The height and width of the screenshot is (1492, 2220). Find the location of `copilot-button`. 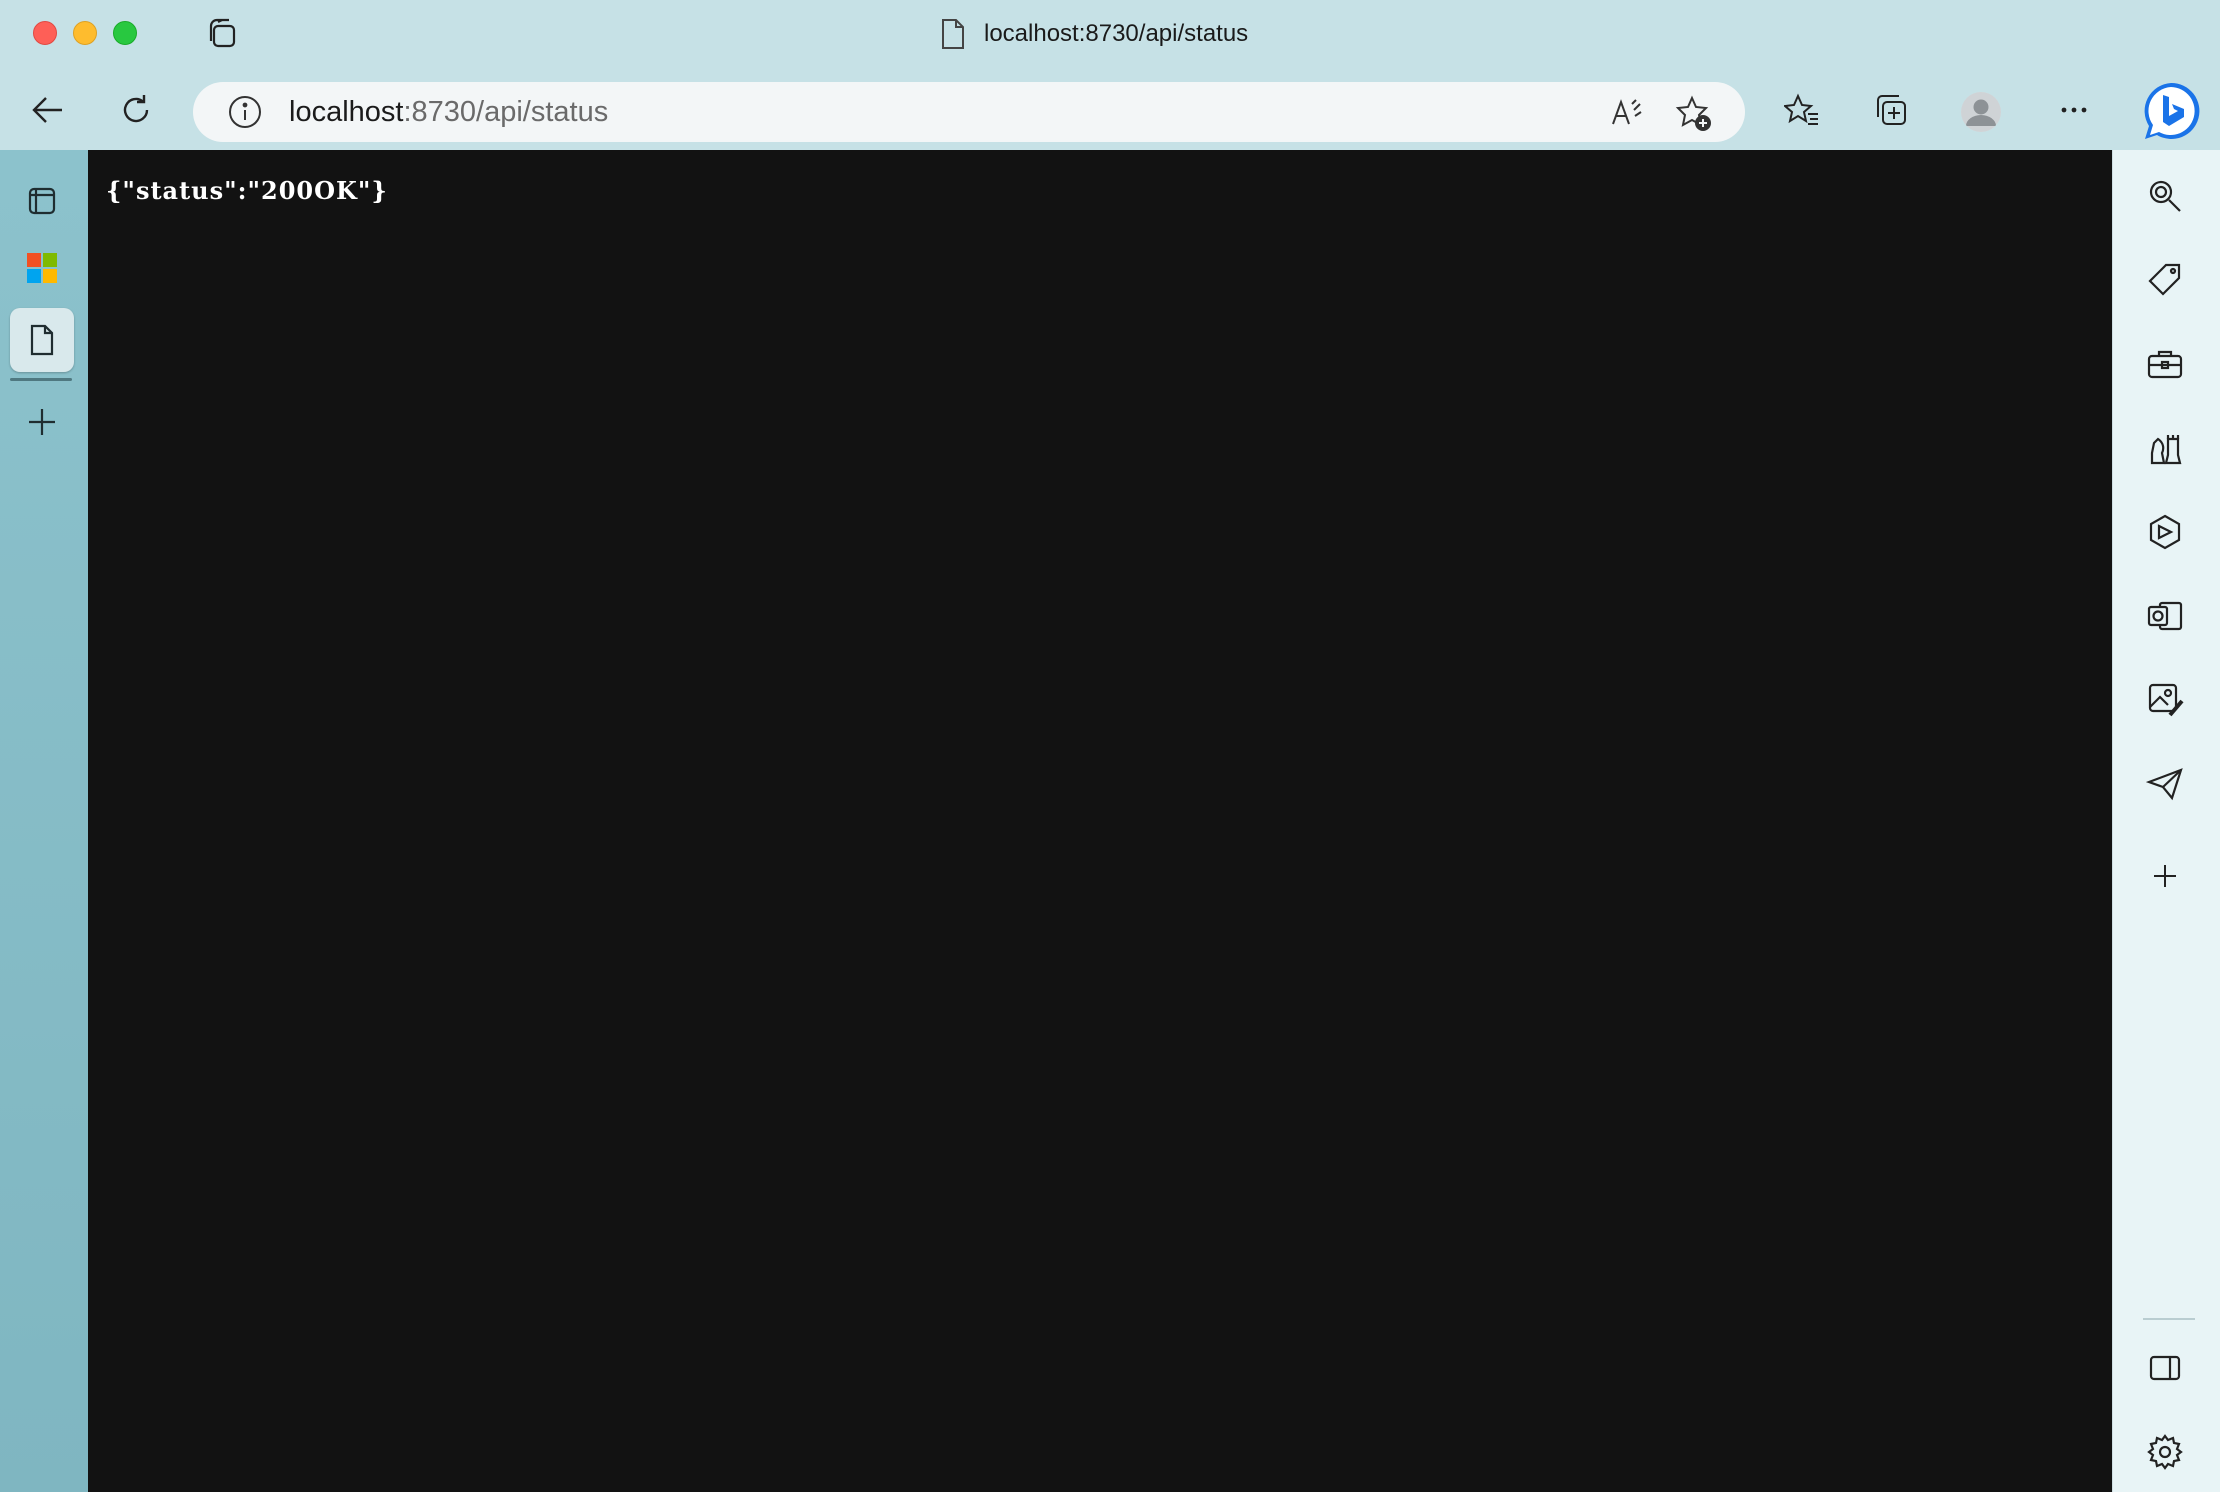

copilot-button is located at coordinates (2171, 111).